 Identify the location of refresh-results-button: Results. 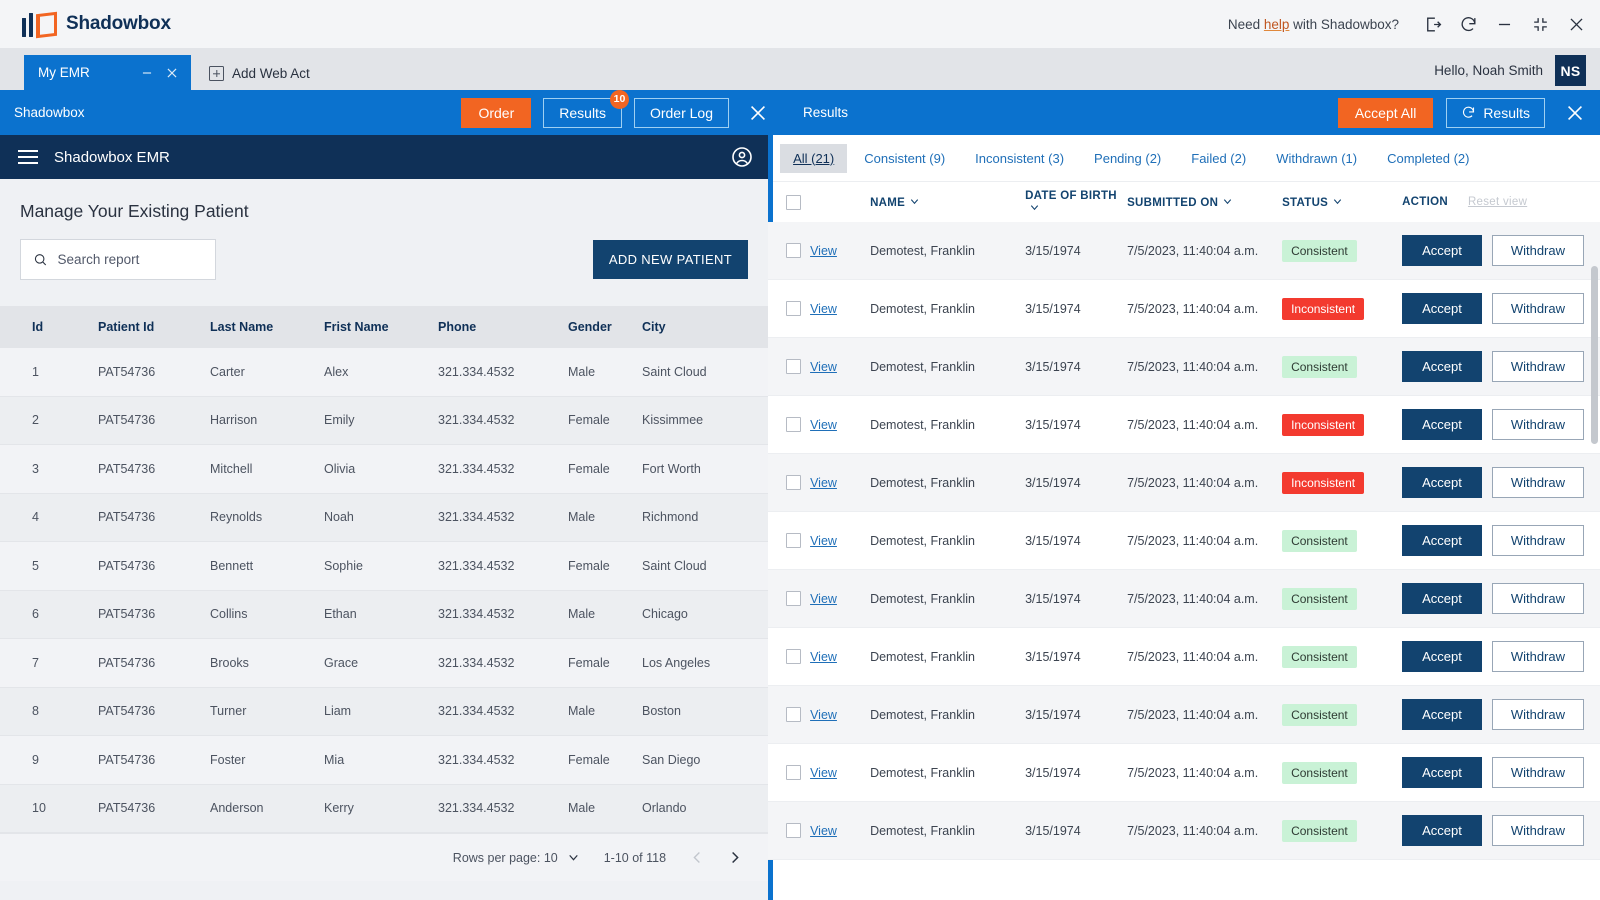
(1495, 112).